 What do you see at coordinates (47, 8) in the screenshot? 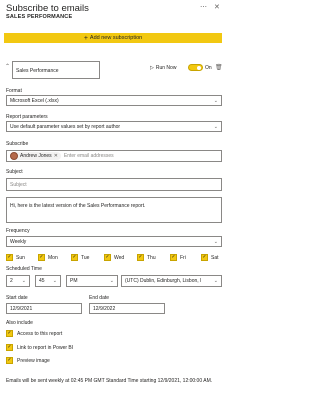
I see `panel-title: Subscribe to emails` at bounding box center [47, 8].